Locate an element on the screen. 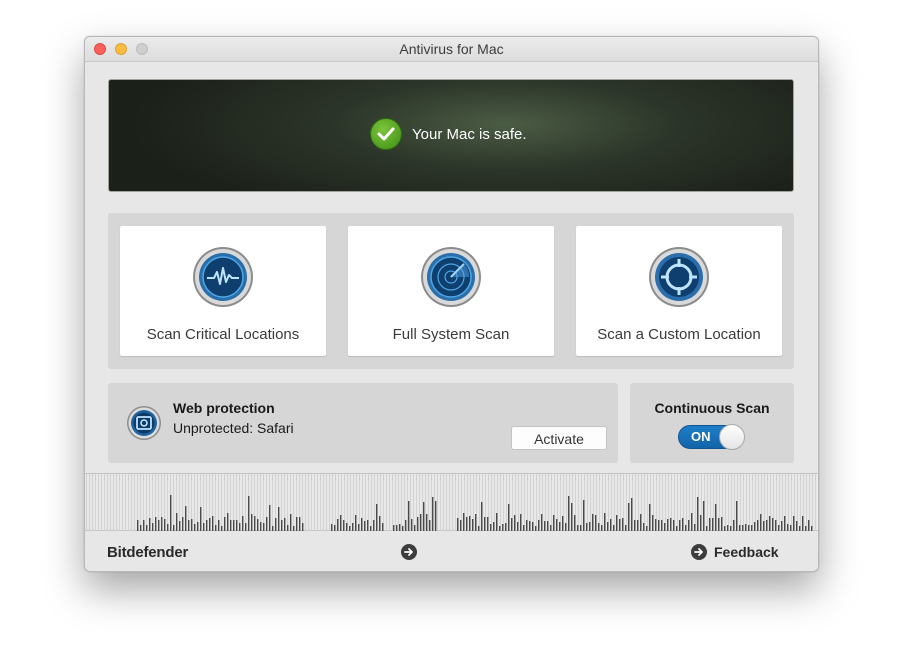 The height and width of the screenshot is (662, 900). status-banner: Your Mac is safe. is located at coordinates (451, 135).